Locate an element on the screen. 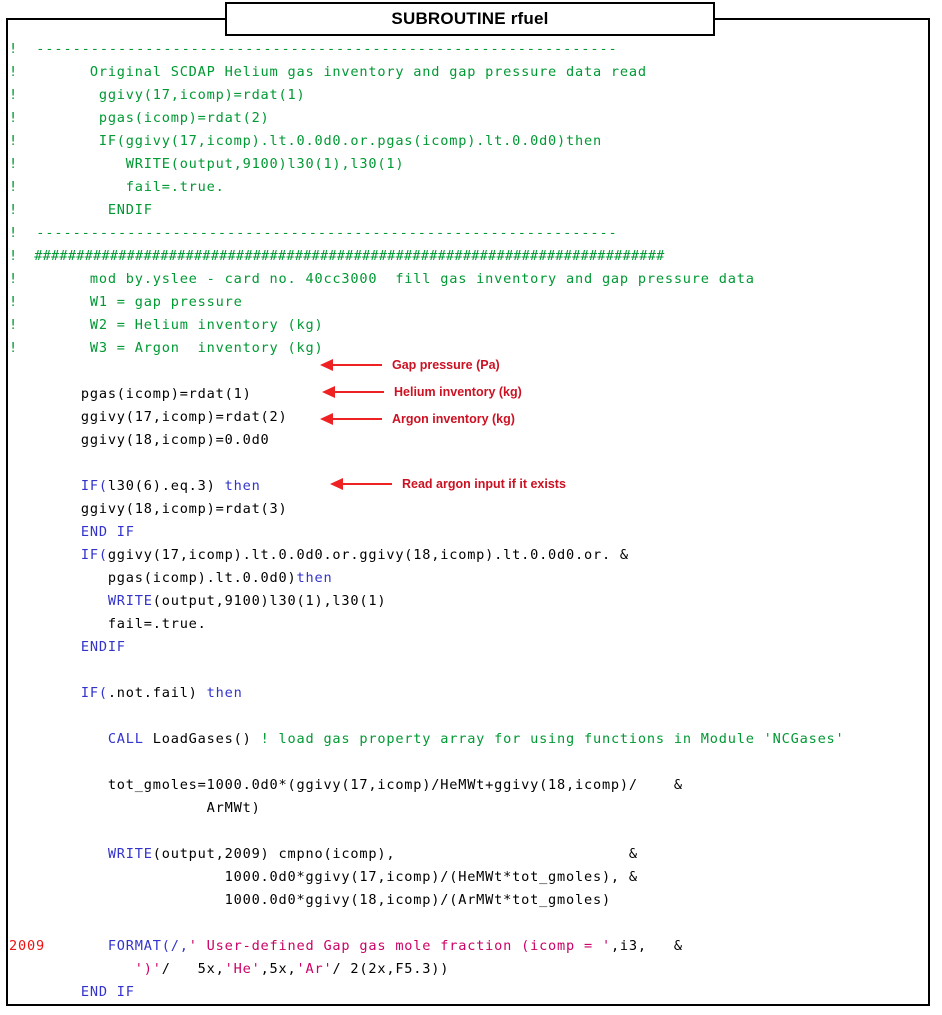 This screenshot has height=1015, width=942. code-line: ! ENDIF is located at coordinates (468, 210).